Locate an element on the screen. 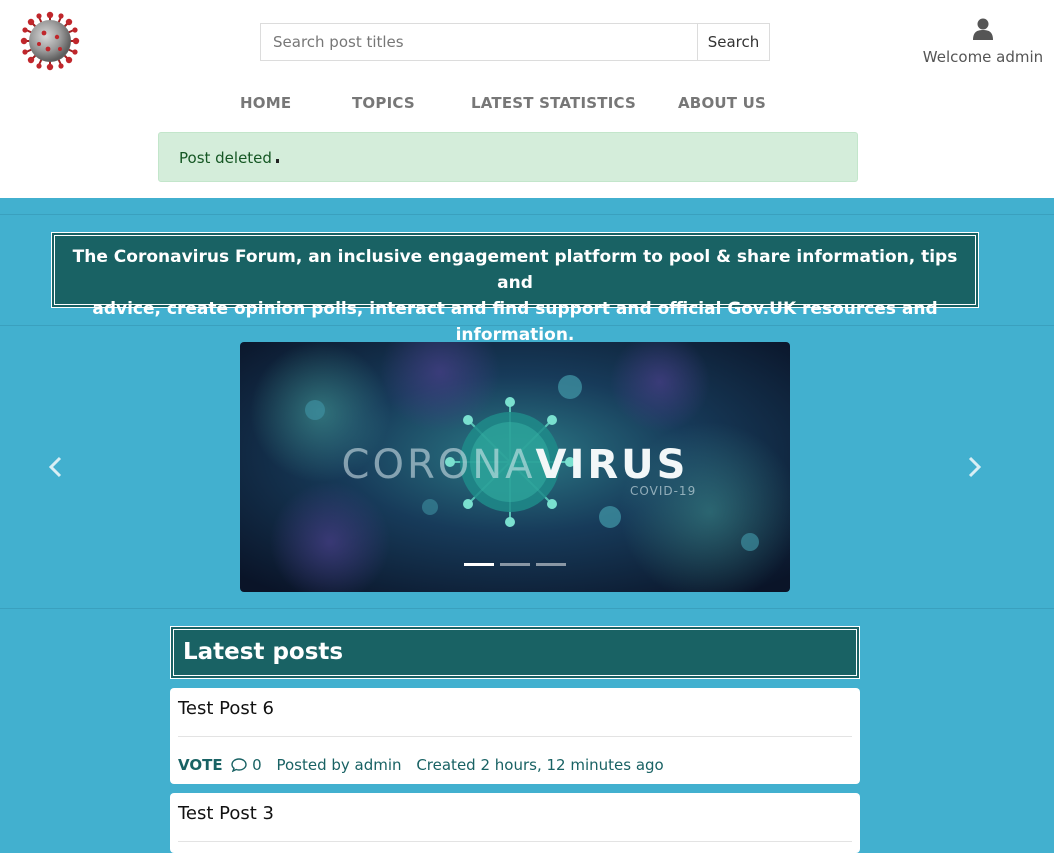 The width and height of the screenshot is (1054, 853). search-input is located at coordinates (479, 42).